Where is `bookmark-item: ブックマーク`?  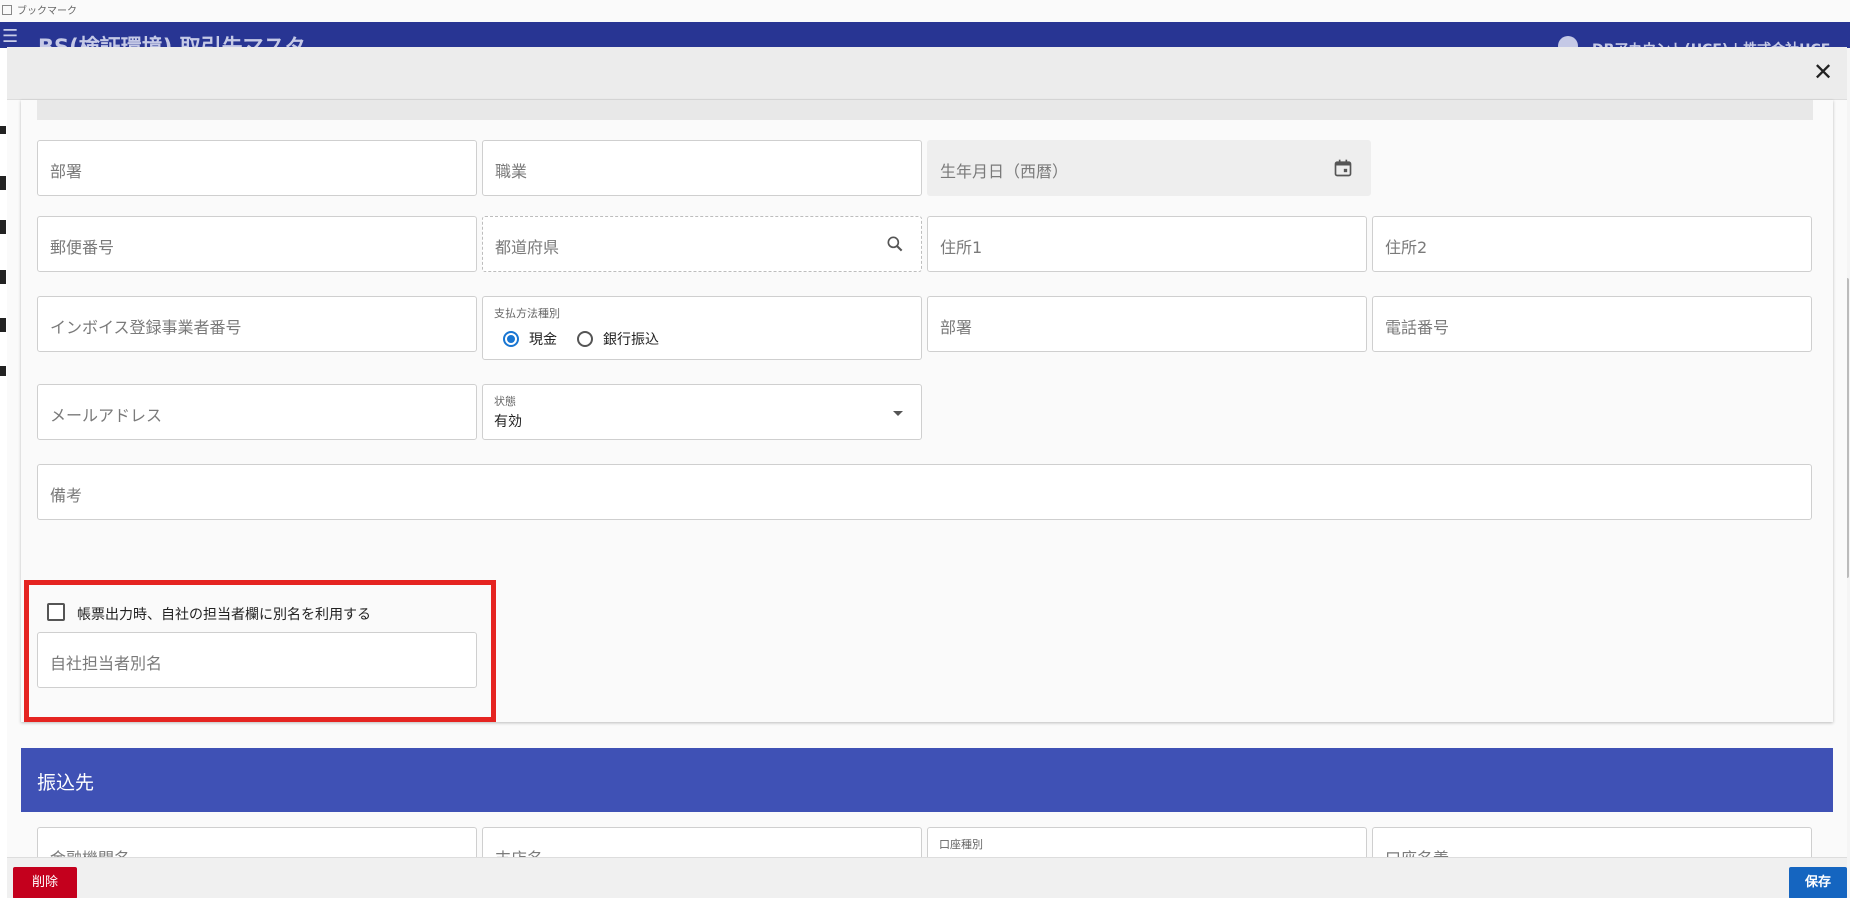 bookmark-item: ブックマーク is located at coordinates (39, 9).